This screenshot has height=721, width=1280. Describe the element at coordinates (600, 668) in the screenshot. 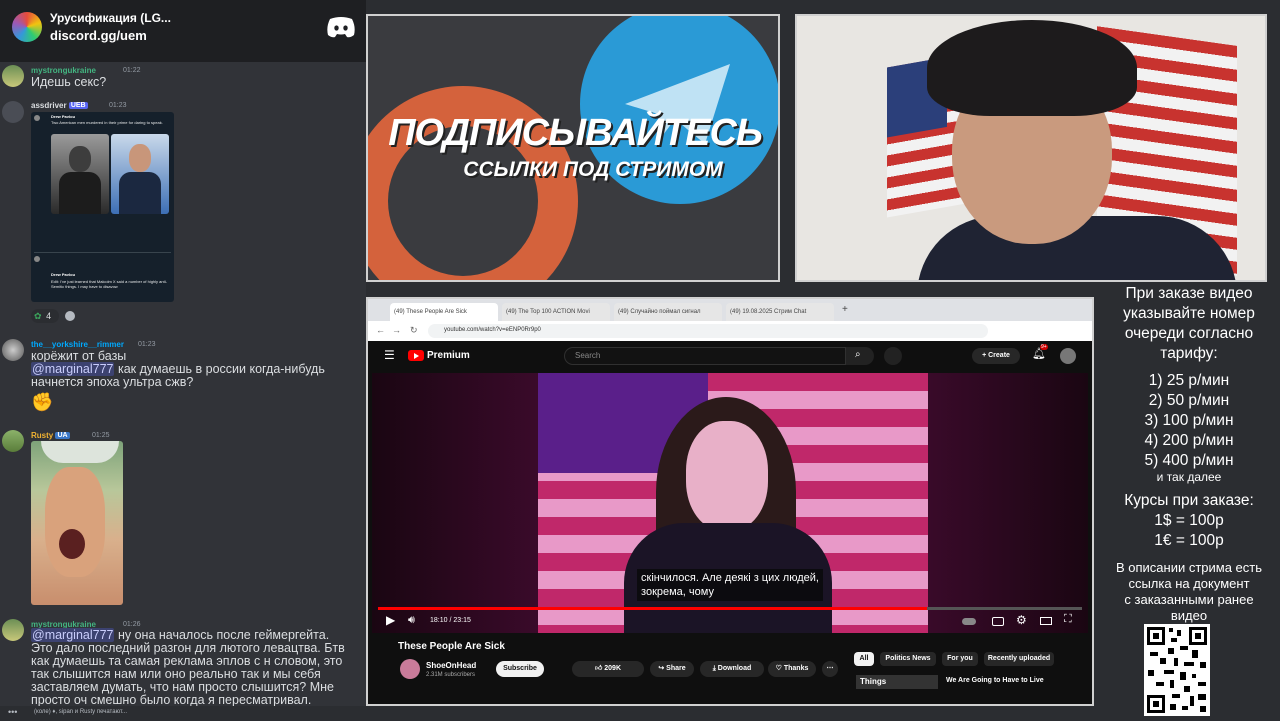

I see `like-icon: 👍︎` at that location.